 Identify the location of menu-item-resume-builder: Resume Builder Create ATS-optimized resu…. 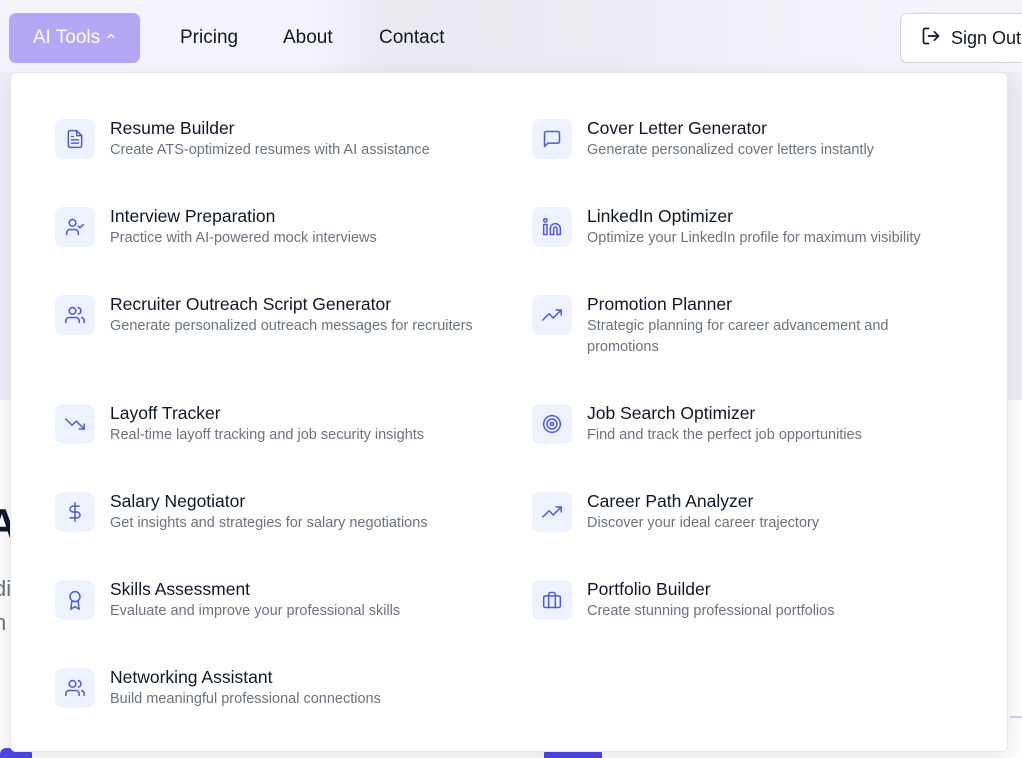
(242, 139).